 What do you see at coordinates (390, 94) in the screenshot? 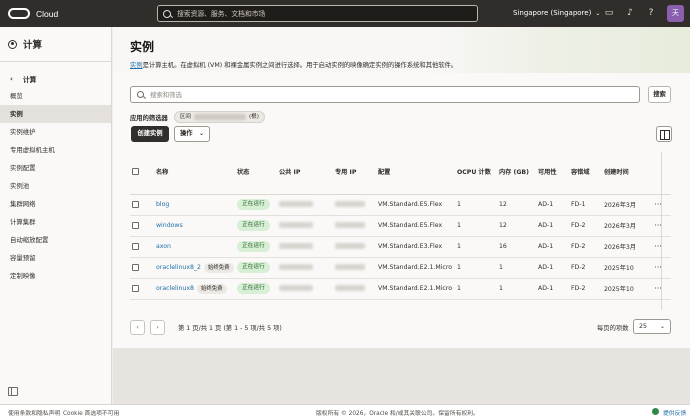
I see `search-filter-input` at bounding box center [390, 94].